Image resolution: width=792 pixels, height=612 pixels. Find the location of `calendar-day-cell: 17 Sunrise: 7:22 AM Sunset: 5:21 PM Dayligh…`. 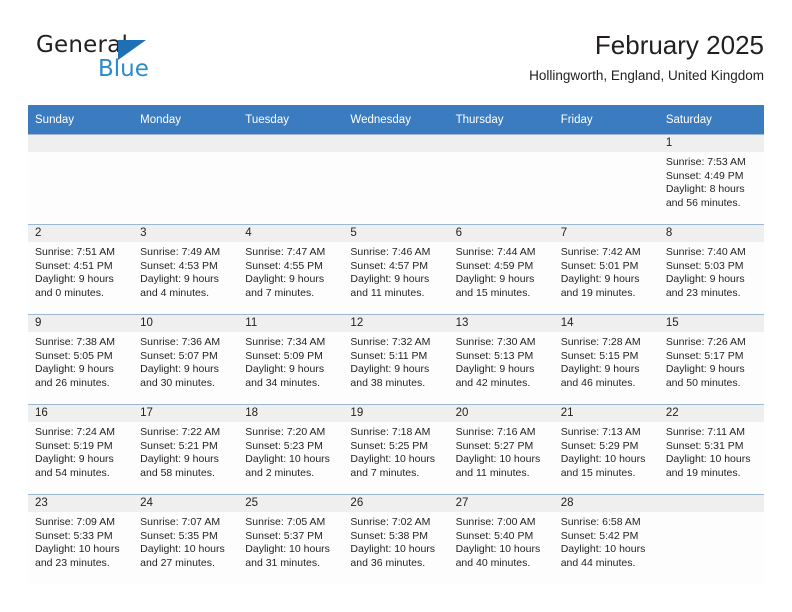

calendar-day-cell: 17 Sunrise: 7:22 AM Sunset: 5:21 PM Dayligh… is located at coordinates (186, 449).